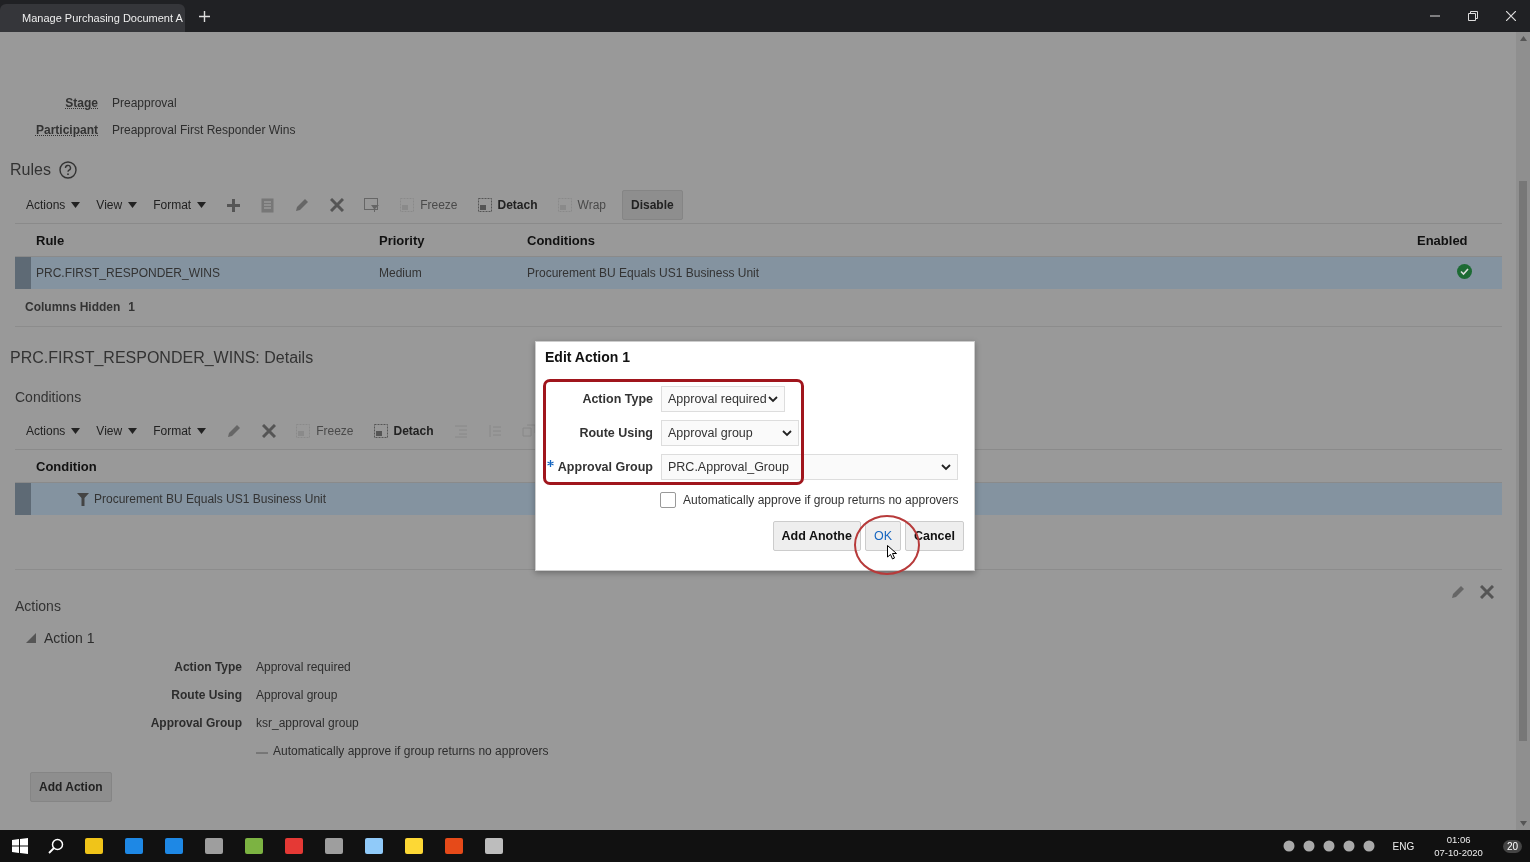 This screenshot has width=1530, height=862. I want to click on select-field: Approval required, so click(723, 399).